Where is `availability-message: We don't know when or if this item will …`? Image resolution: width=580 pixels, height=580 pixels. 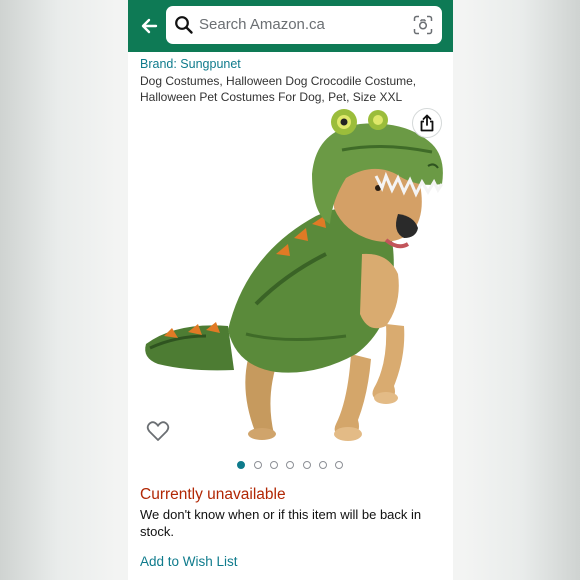 availability-message: We don't know when or if this item will … is located at coordinates (281, 523).